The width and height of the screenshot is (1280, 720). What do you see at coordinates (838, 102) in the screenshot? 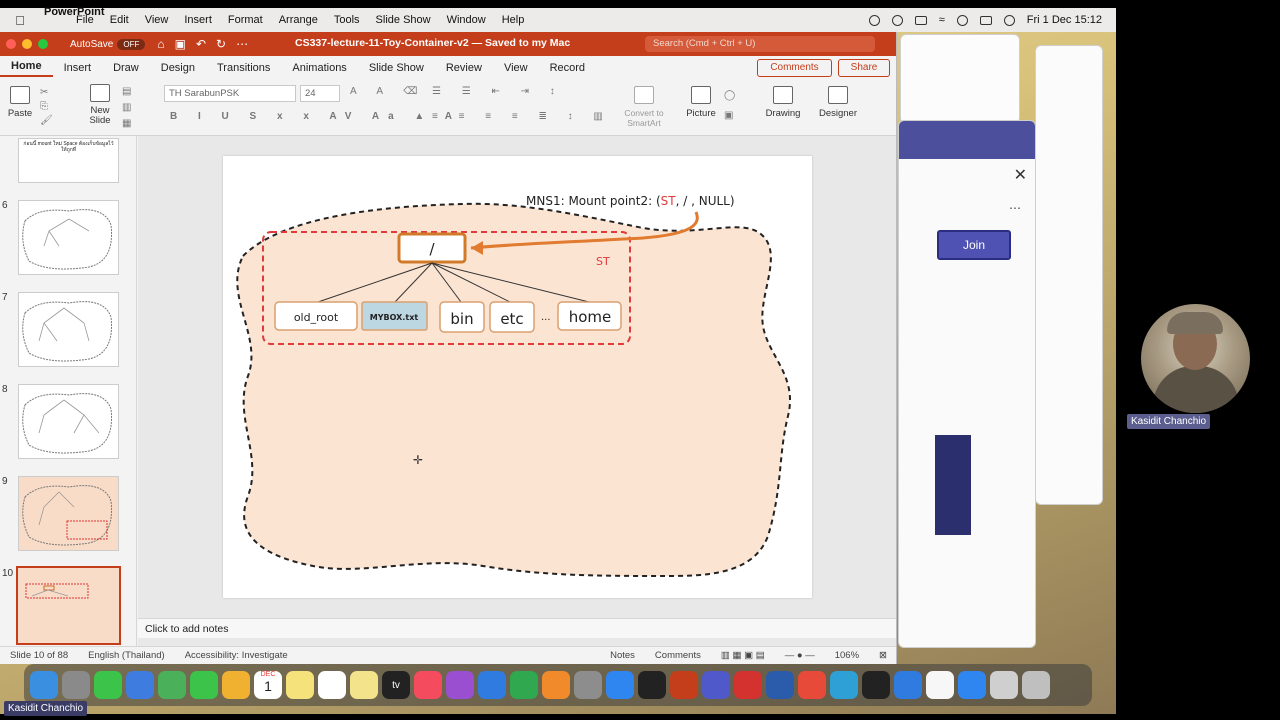
I see `designer-button: Designer` at bounding box center [838, 102].